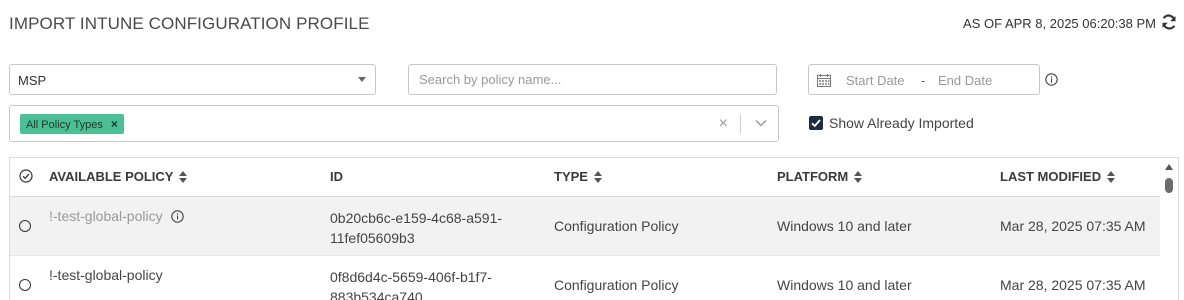 The width and height of the screenshot is (1184, 300). Describe the element at coordinates (192, 79) in the screenshot. I see `tenant-select: MSP` at that location.